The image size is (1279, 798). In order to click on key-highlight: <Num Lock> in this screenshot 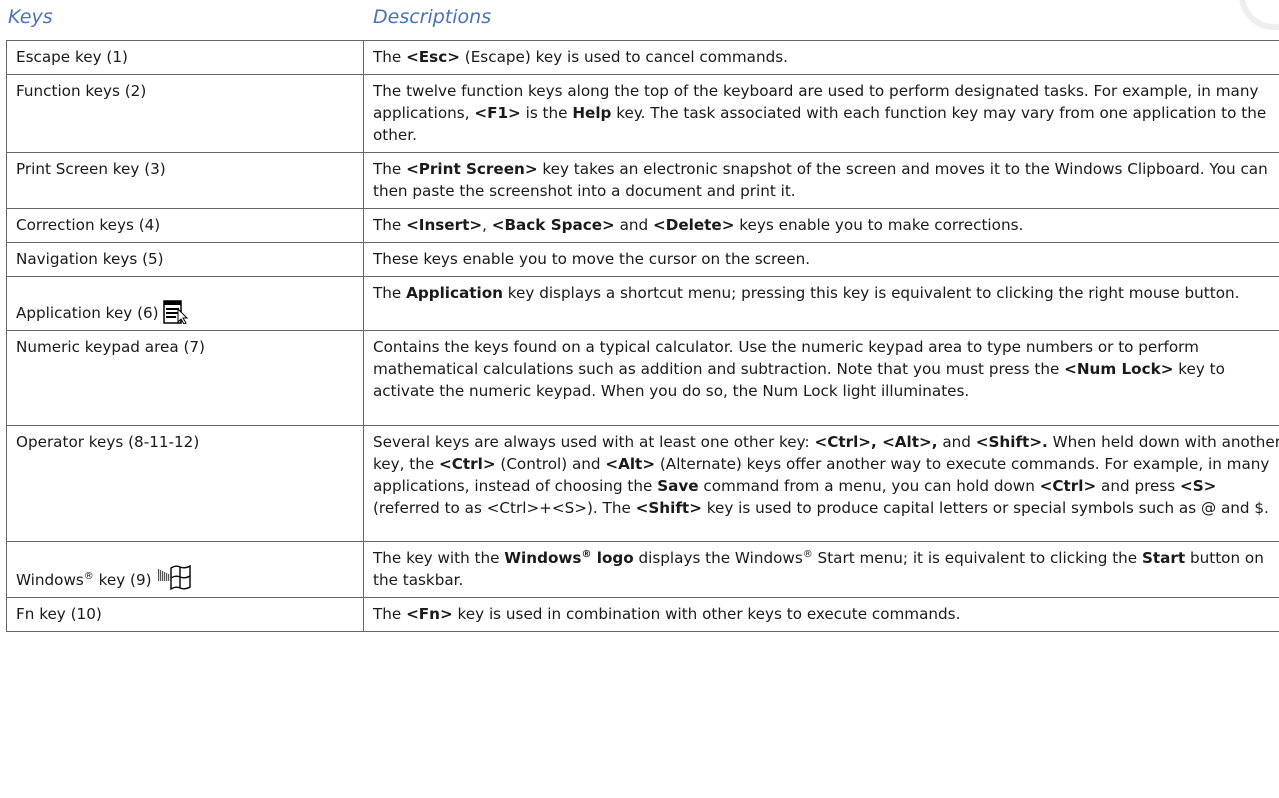, I will do `click(1119, 369)`.